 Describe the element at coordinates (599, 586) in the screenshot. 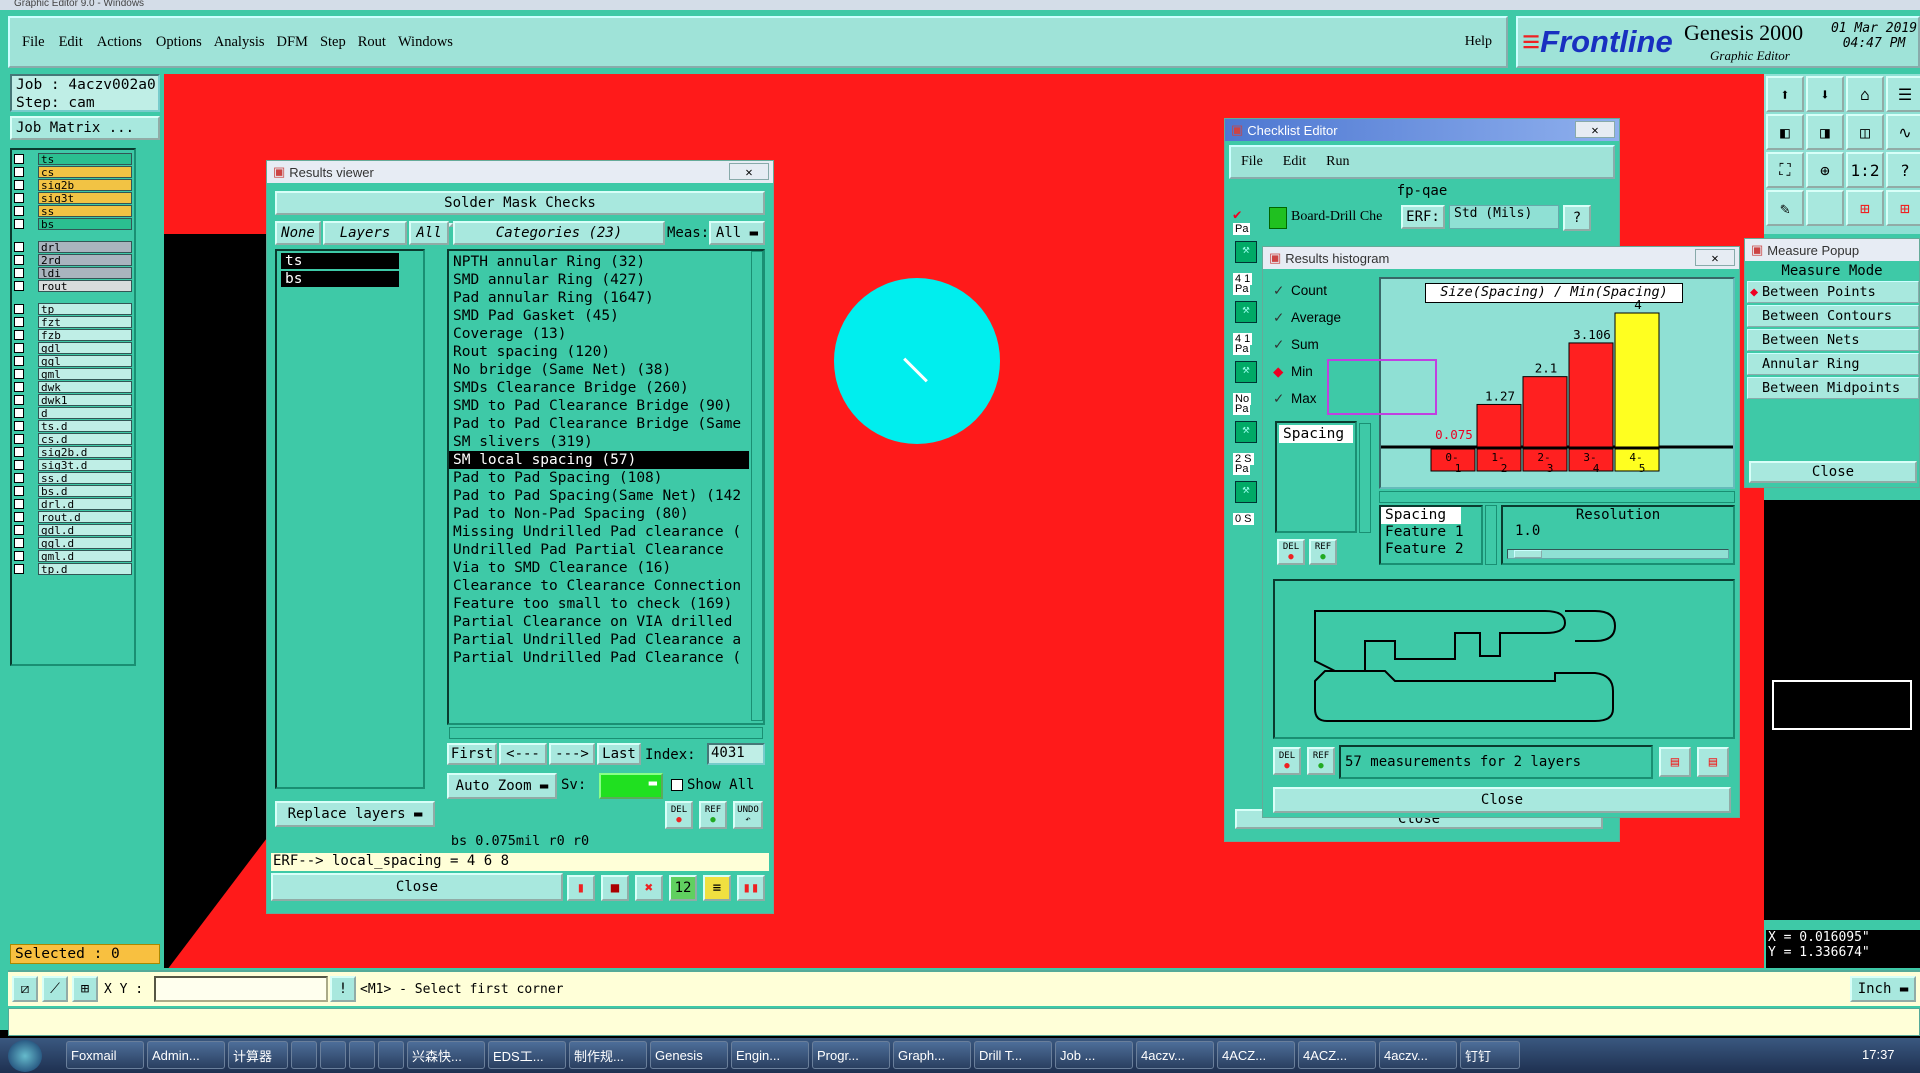

I see `category-item: Clearance to Clearance Connection` at that location.